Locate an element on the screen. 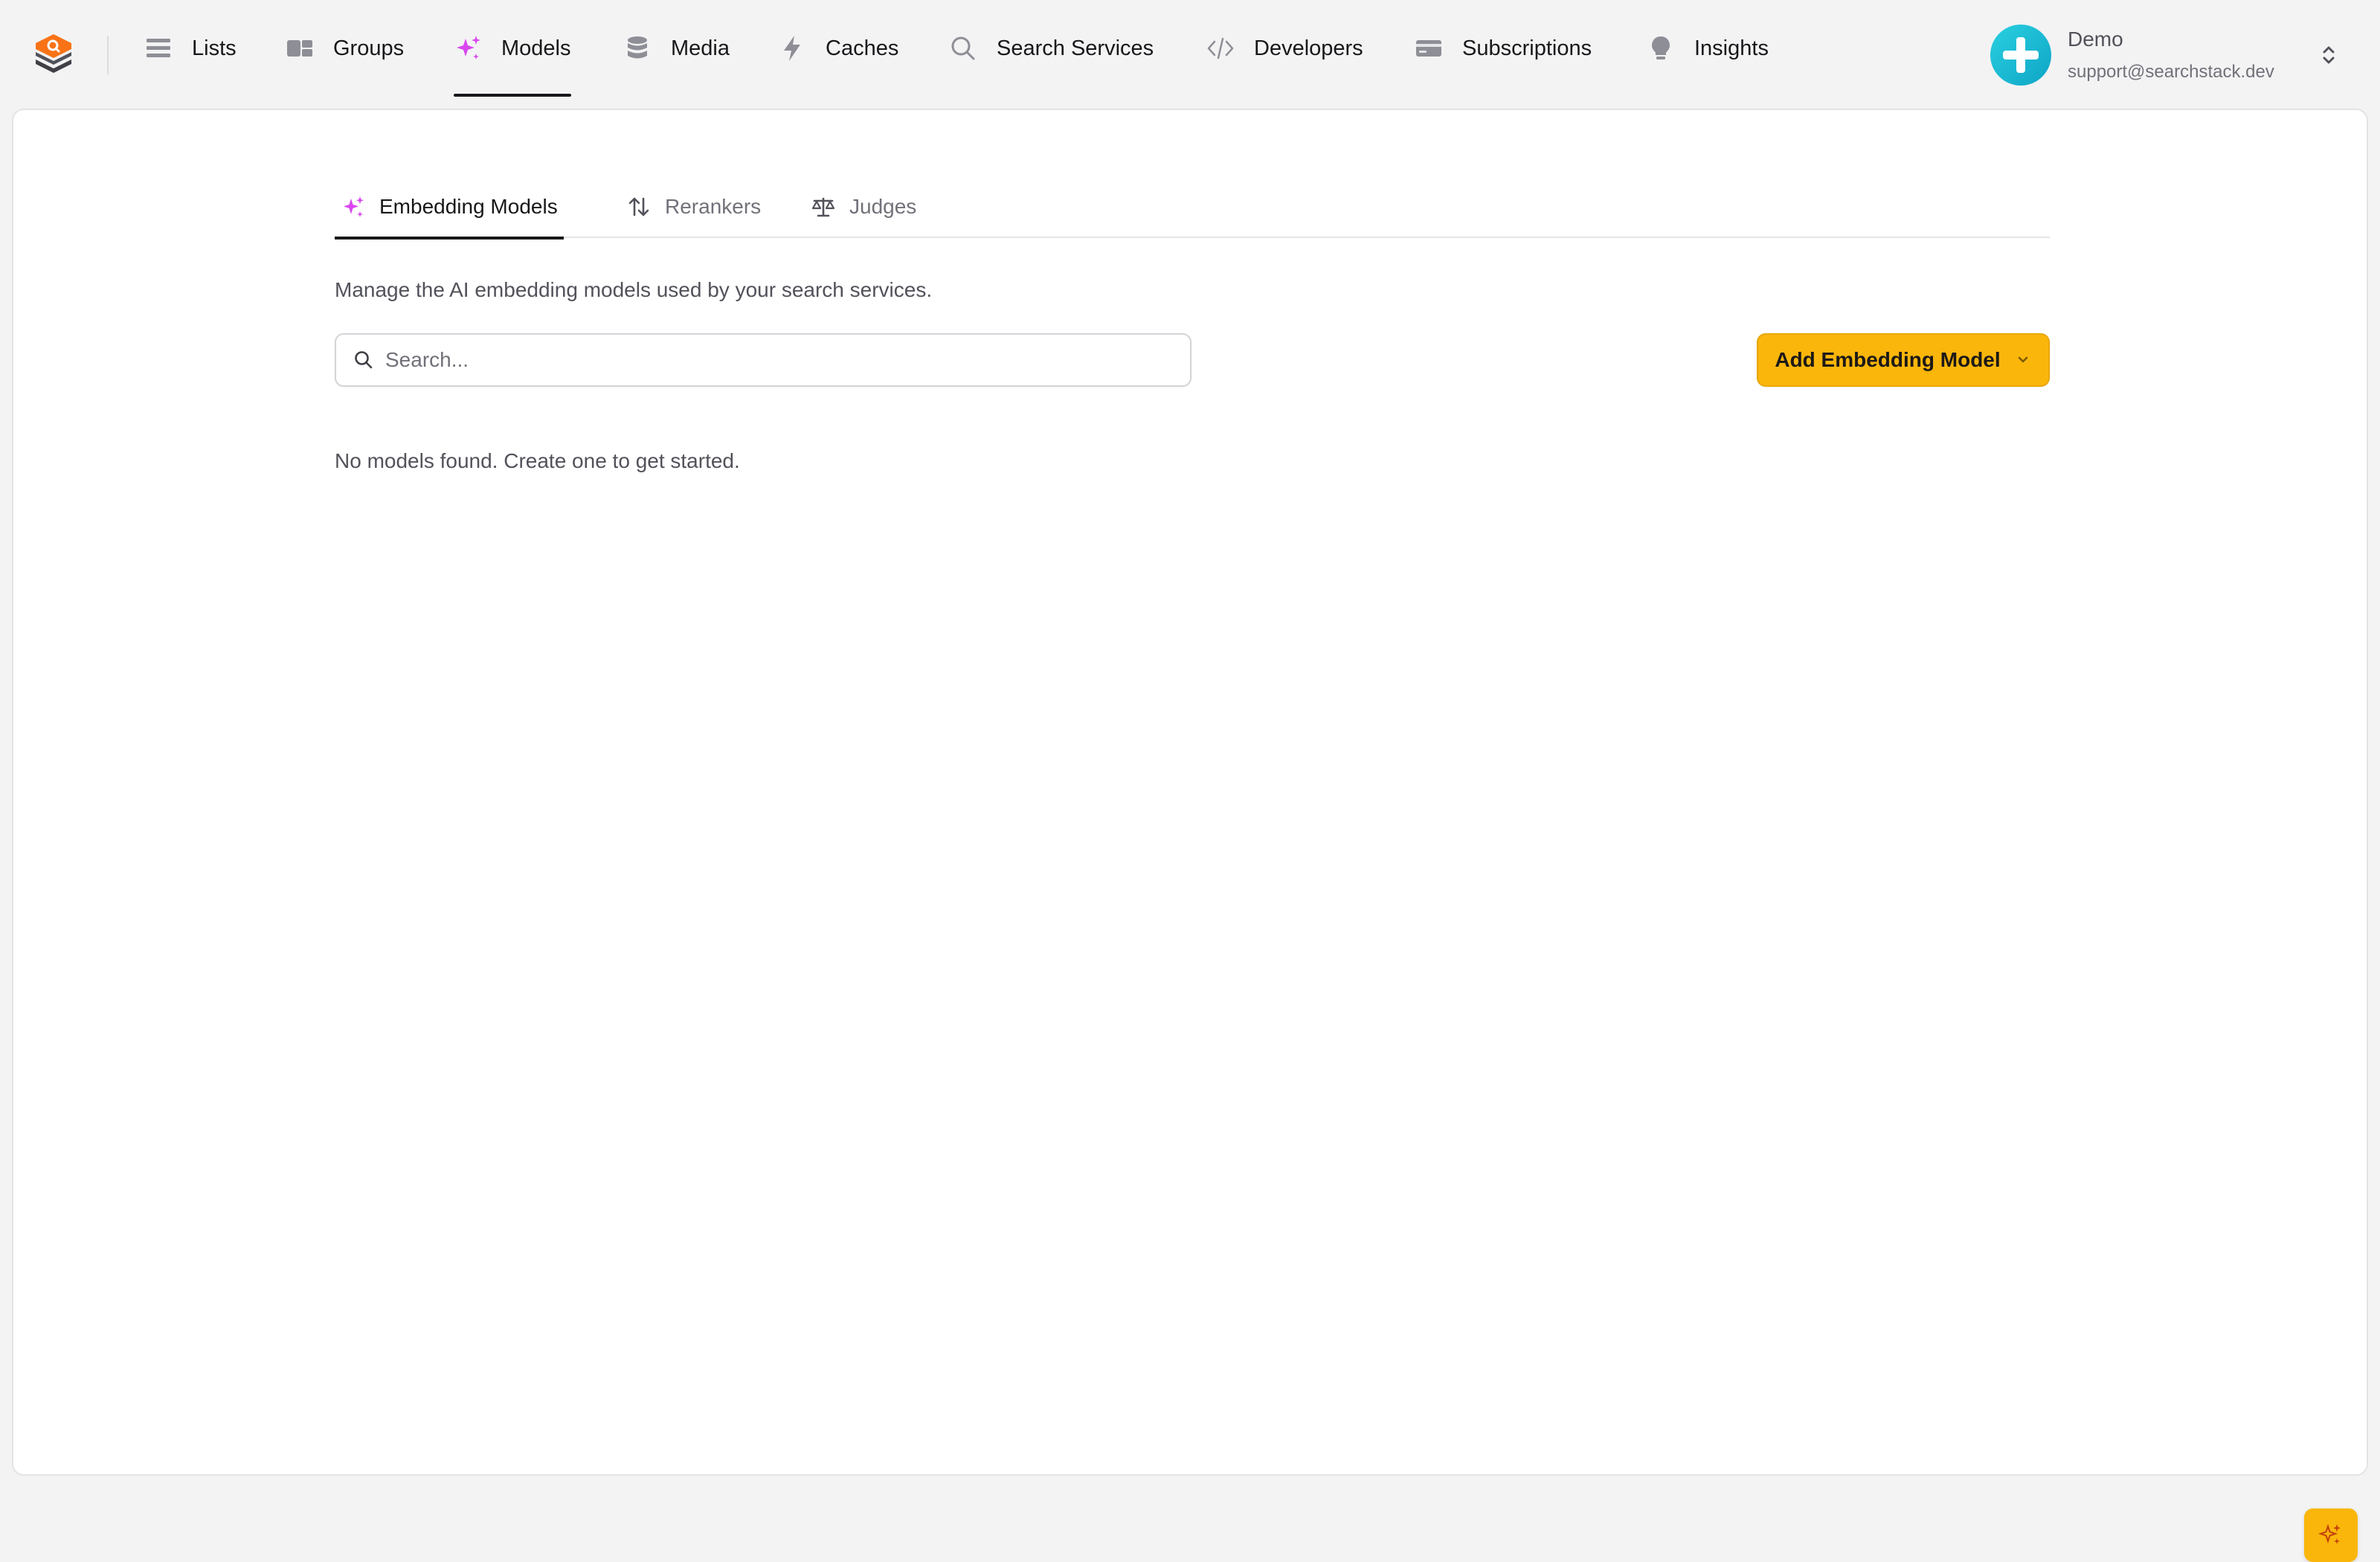  lightbulb-icon is located at coordinates (1661, 48).